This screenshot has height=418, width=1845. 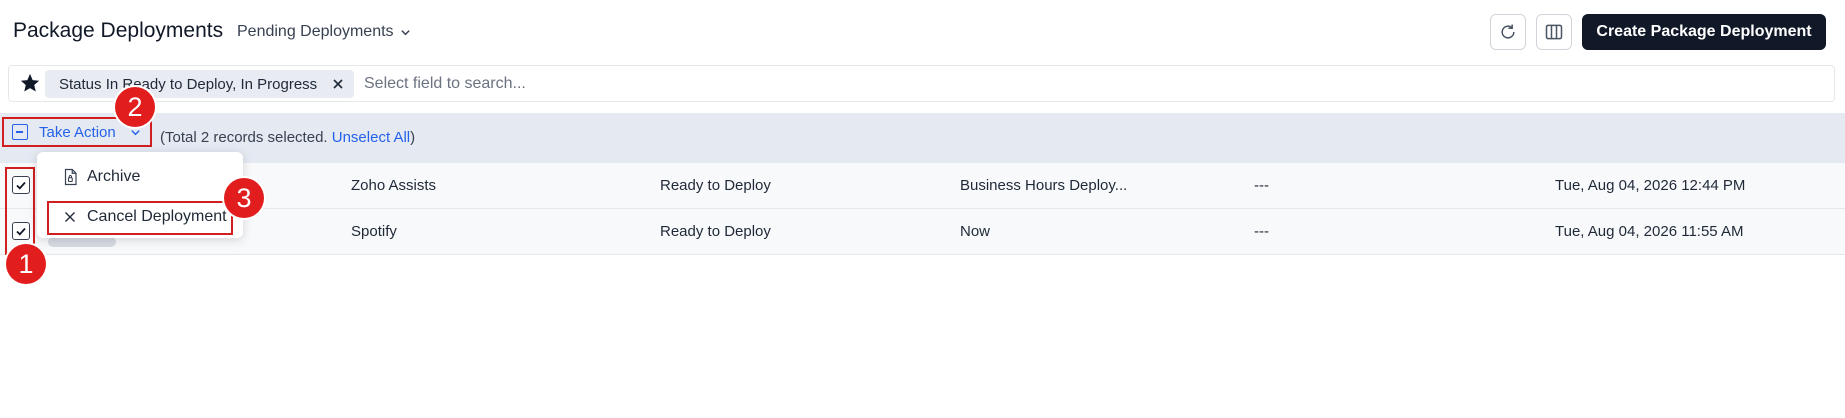 What do you see at coordinates (188, 84) in the screenshot?
I see `filter-chip-label: Status In Ready to Deploy, In Progress` at bounding box center [188, 84].